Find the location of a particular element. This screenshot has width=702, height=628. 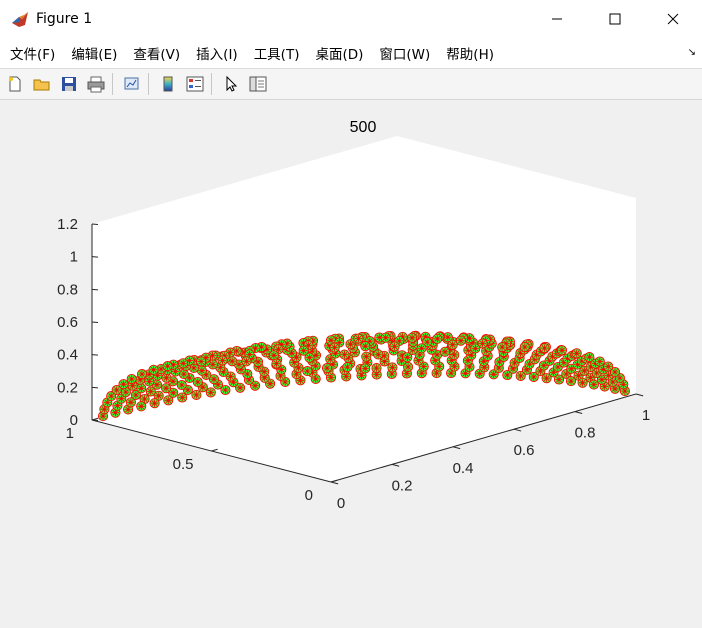

window-controls is located at coordinates (615, 19).